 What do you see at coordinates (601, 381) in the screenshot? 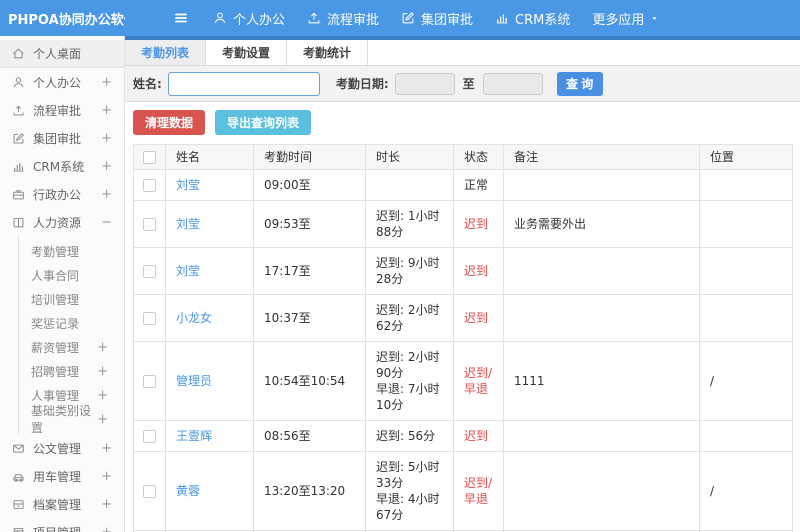
I see `remark-cell: 1111` at bounding box center [601, 381].